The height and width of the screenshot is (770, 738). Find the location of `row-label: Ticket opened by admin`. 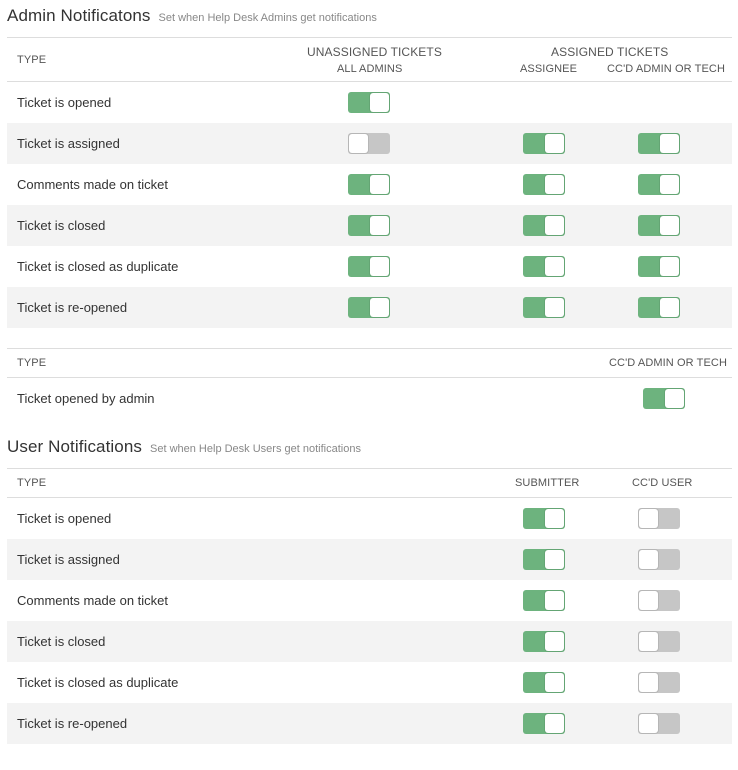

row-label: Ticket opened by admin is located at coordinates (86, 398).